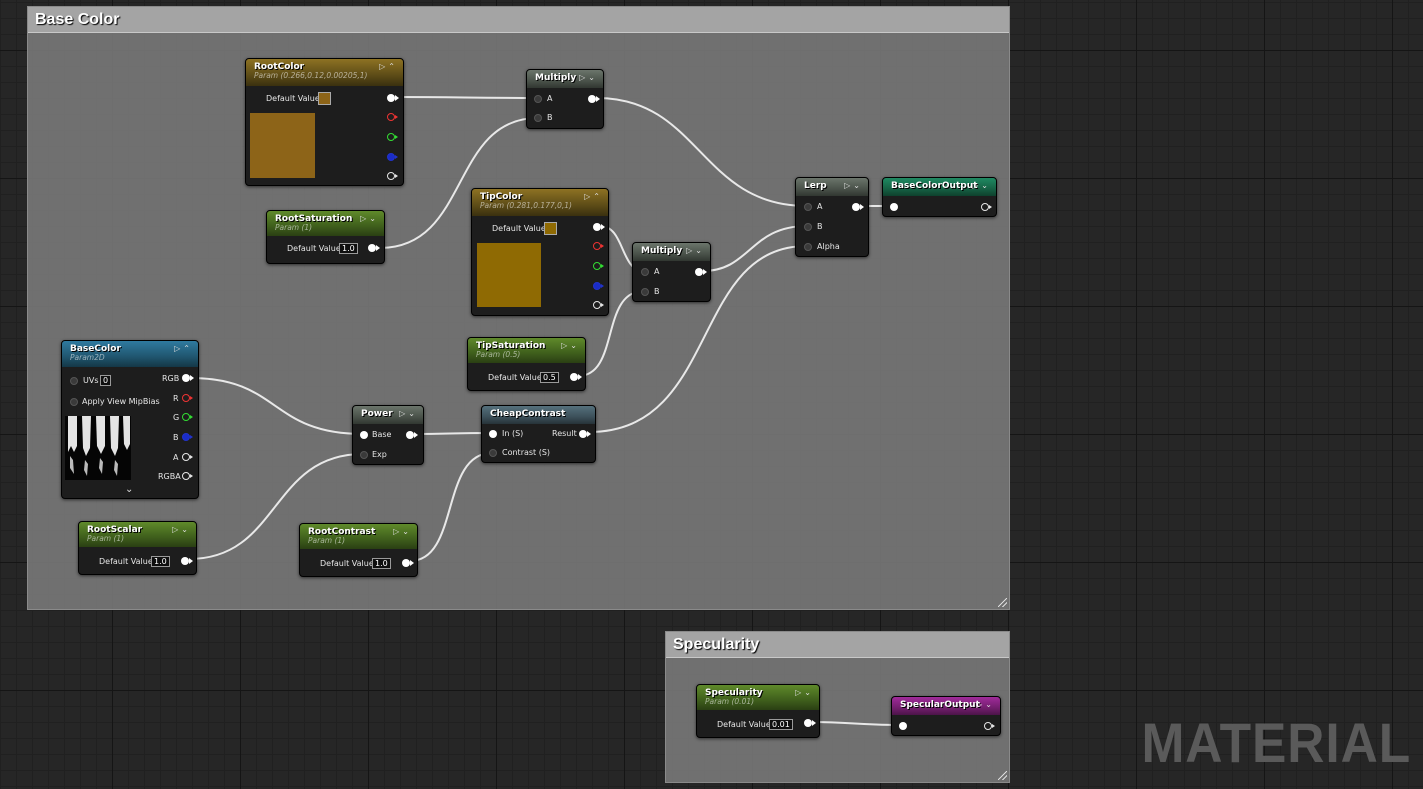  Describe the element at coordinates (358, 536) in the screenshot. I see `node-header: RootContrast Param (1) ▷⌄` at that location.